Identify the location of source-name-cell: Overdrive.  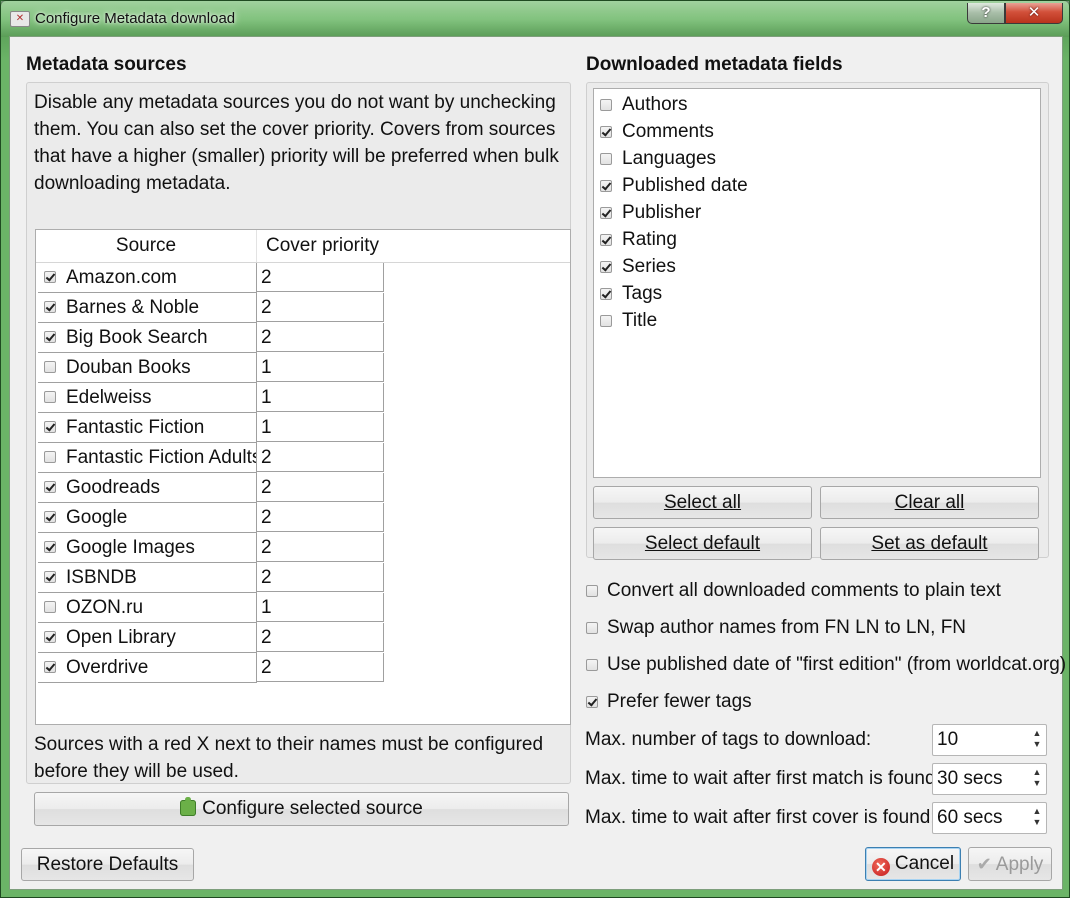
(147, 668).